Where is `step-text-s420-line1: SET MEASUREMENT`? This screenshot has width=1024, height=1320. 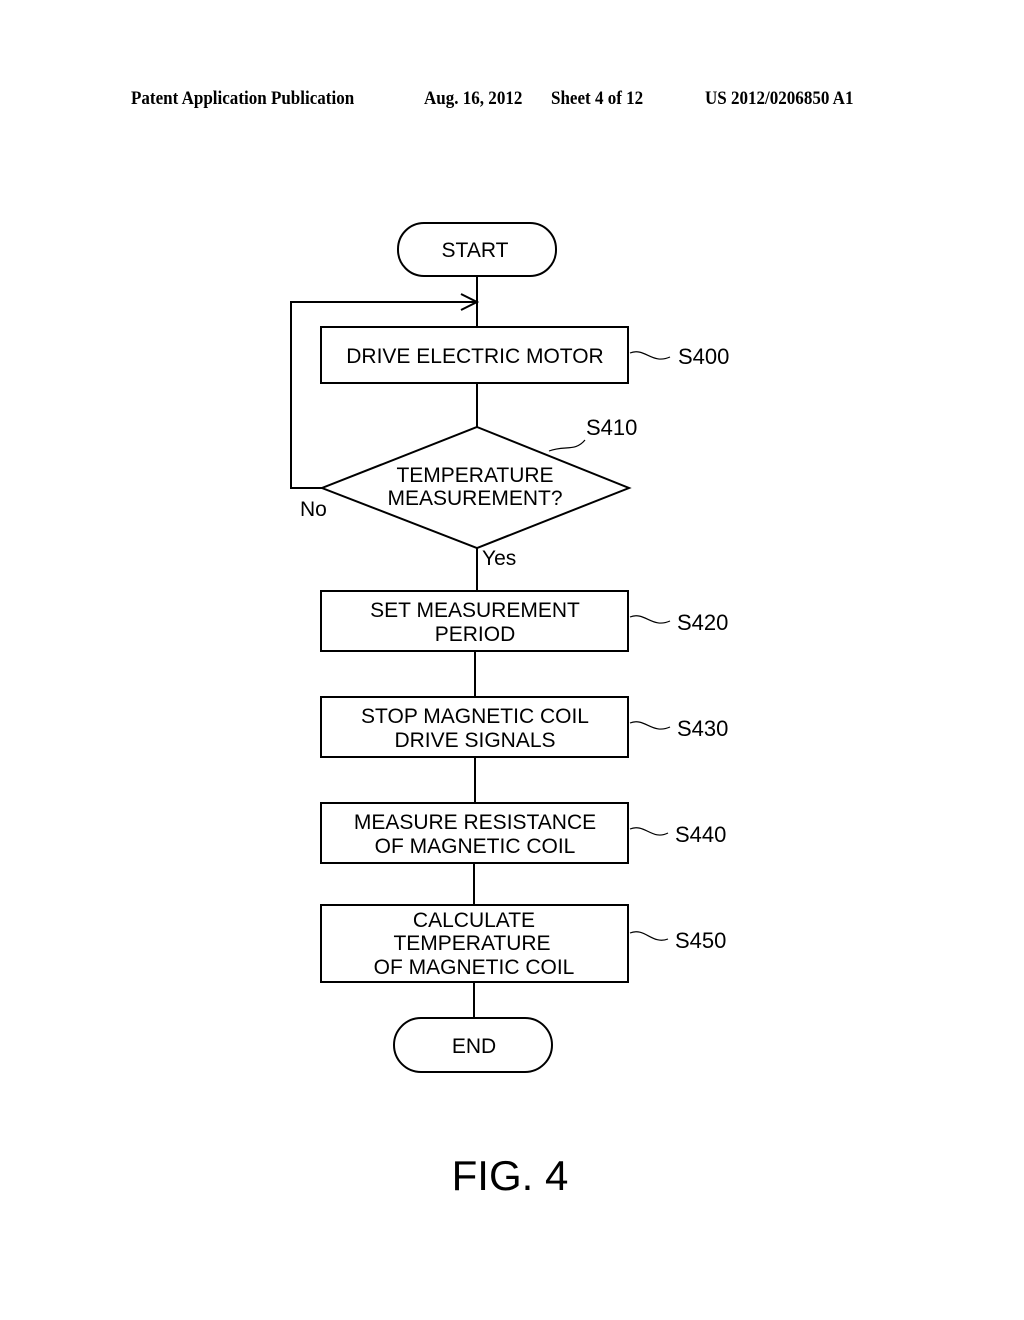 step-text-s420-line1: SET MEASUREMENT is located at coordinates (475, 610).